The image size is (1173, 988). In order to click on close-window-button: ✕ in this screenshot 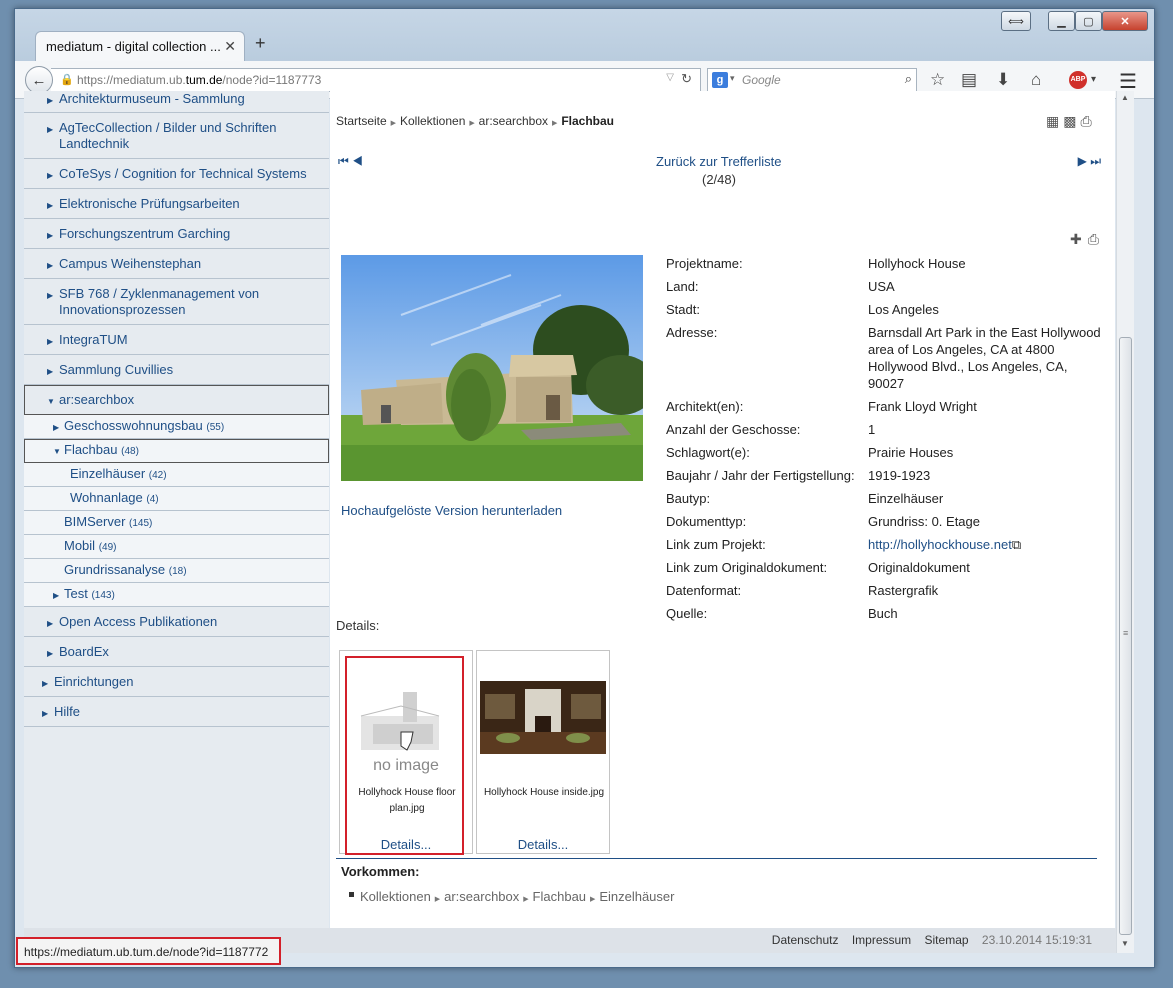, I will do `click(1125, 21)`.